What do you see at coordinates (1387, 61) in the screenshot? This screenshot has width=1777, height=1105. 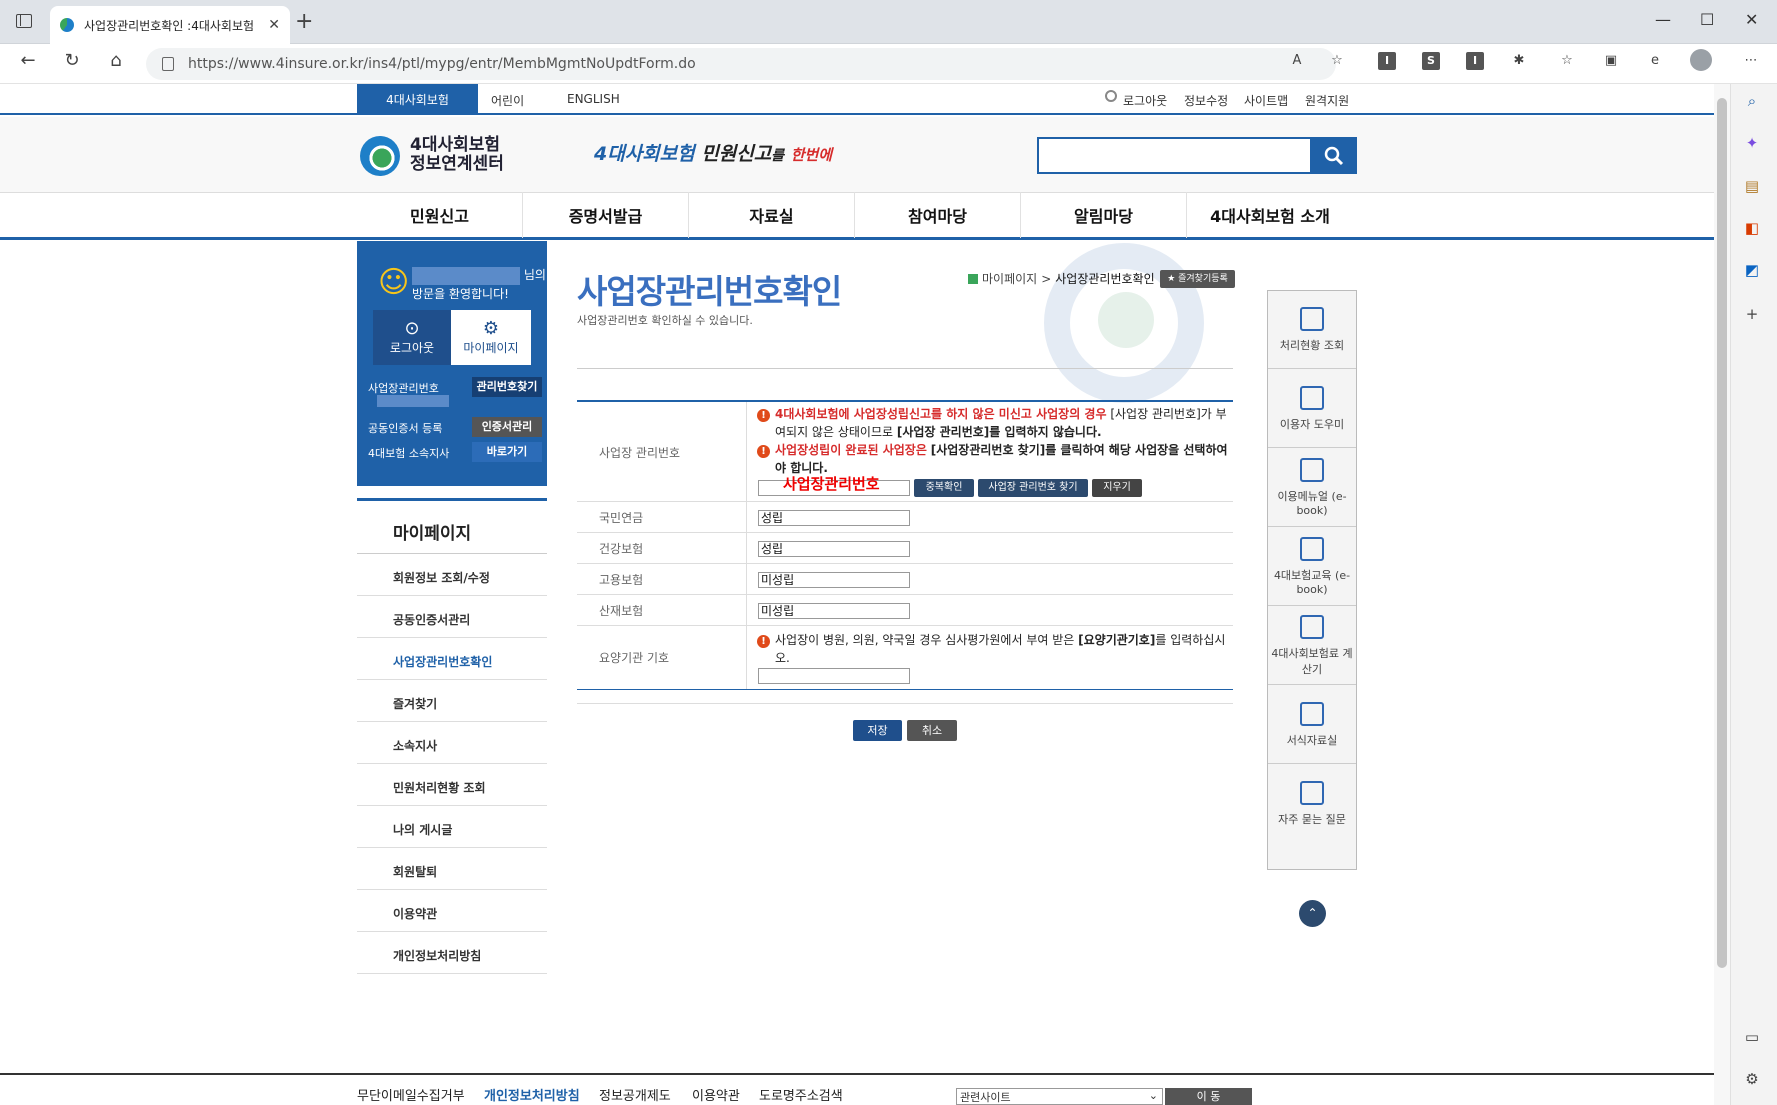 I see `extension-i-icon: I` at bounding box center [1387, 61].